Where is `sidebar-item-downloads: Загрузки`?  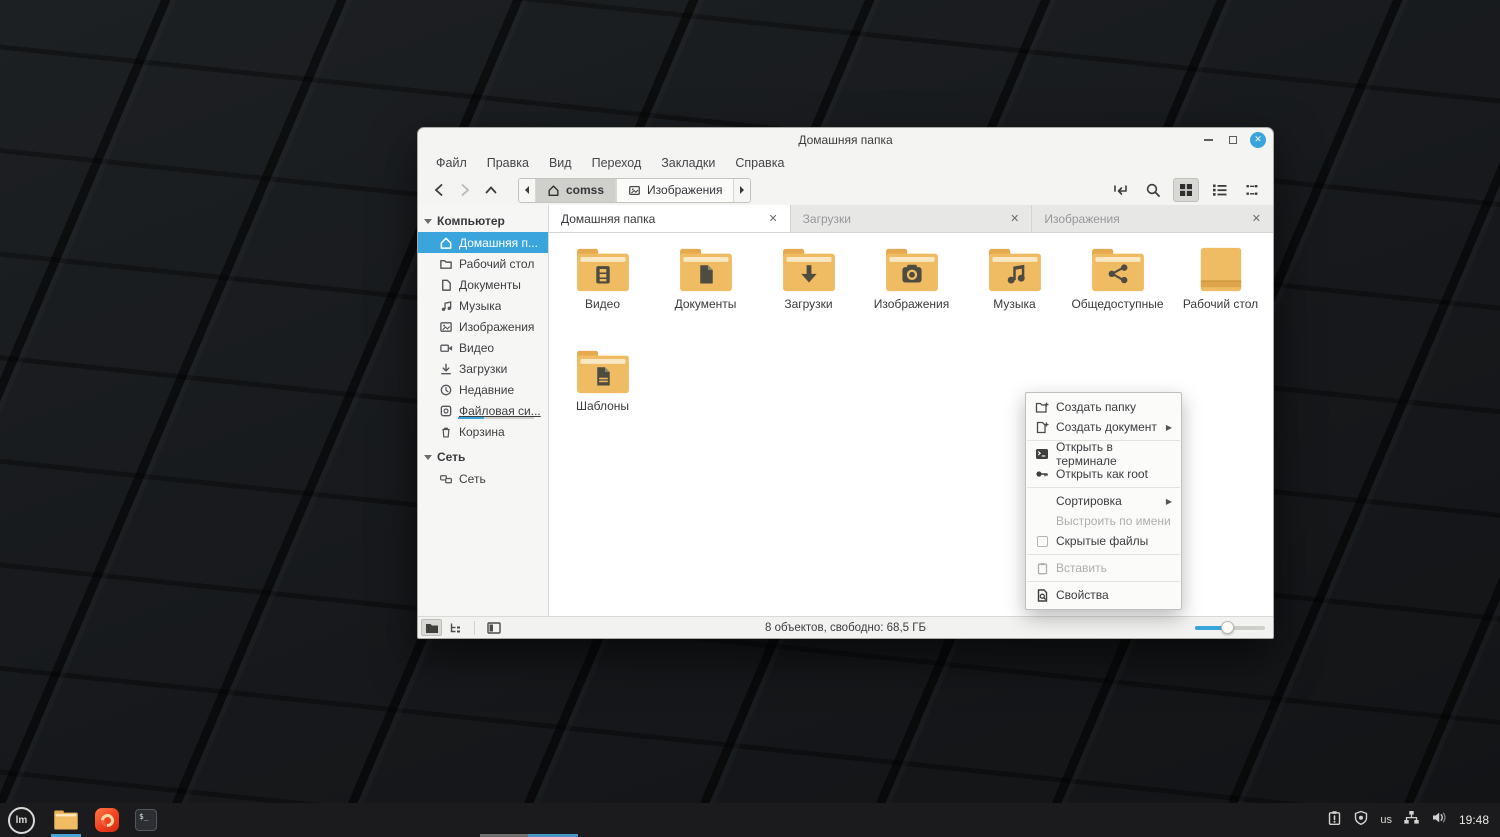 sidebar-item-downloads: Загрузки is located at coordinates (483, 368).